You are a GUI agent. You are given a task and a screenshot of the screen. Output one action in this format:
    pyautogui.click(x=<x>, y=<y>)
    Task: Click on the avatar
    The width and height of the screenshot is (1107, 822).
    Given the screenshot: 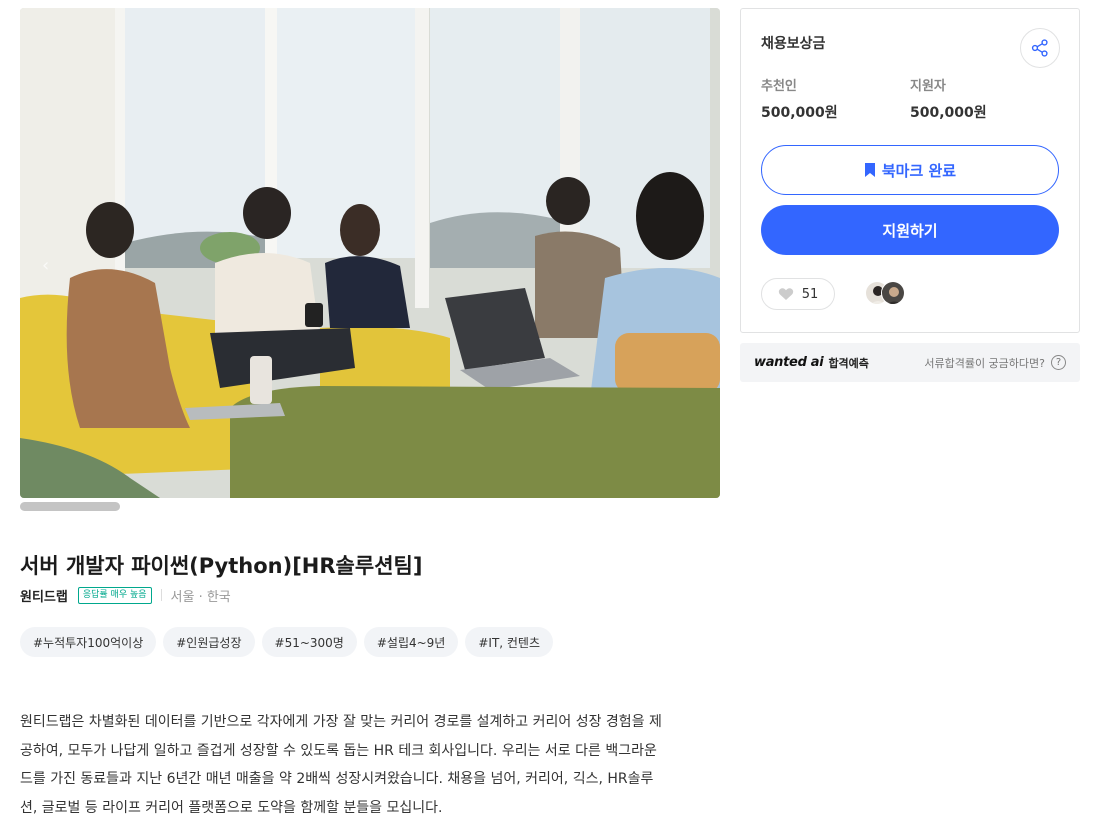 What is the action you would take?
    pyautogui.click(x=893, y=293)
    